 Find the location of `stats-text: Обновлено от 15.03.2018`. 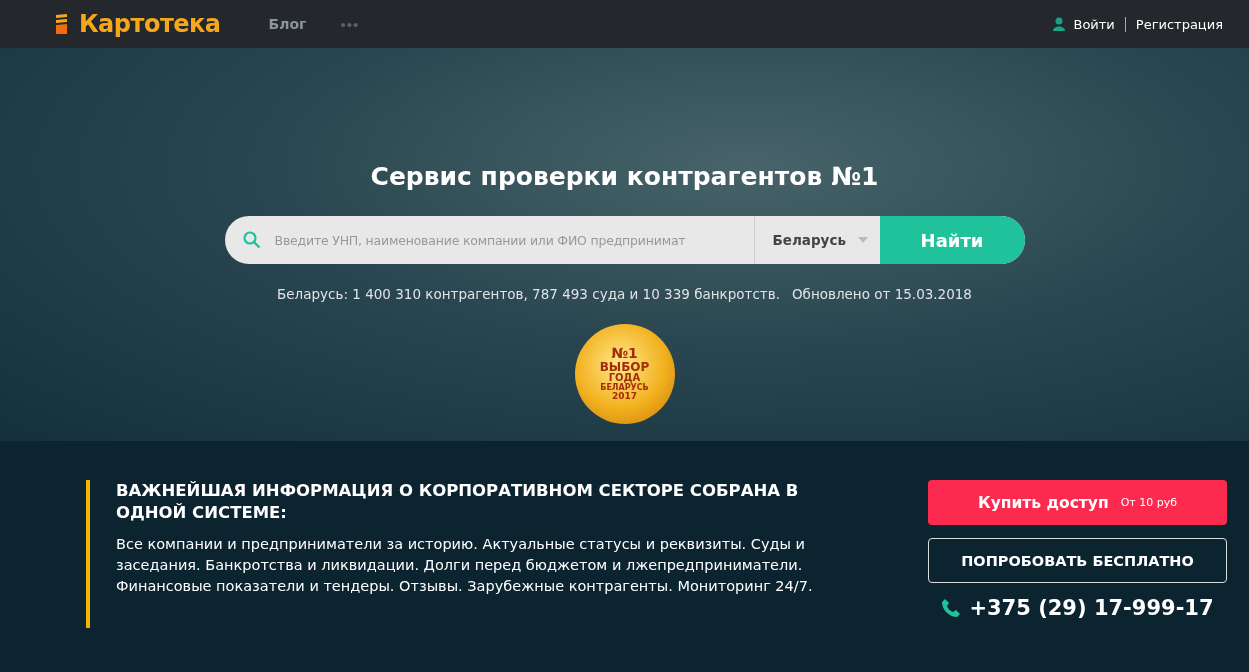

stats-text: Обновлено от 15.03.2018 is located at coordinates (881, 294).